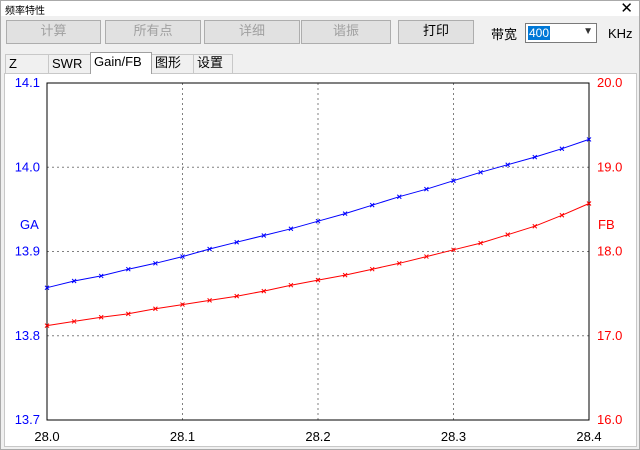 This screenshot has height=450, width=640. Describe the element at coordinates (27, 166) in the screenshot. I see `left-y-tick-label: 14.0` at that location.